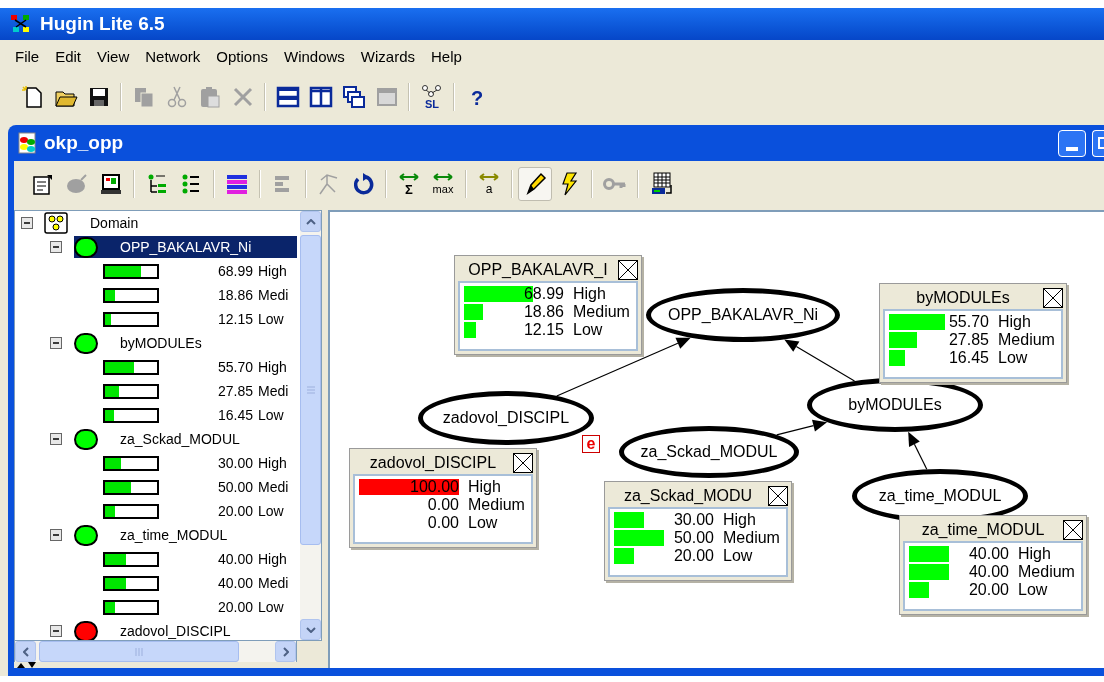 The image size is (1104, 682). What do you see at coordinates (111, 183) in the screenshot?
I see `monitor-icon` at bounding box center [111, 183].